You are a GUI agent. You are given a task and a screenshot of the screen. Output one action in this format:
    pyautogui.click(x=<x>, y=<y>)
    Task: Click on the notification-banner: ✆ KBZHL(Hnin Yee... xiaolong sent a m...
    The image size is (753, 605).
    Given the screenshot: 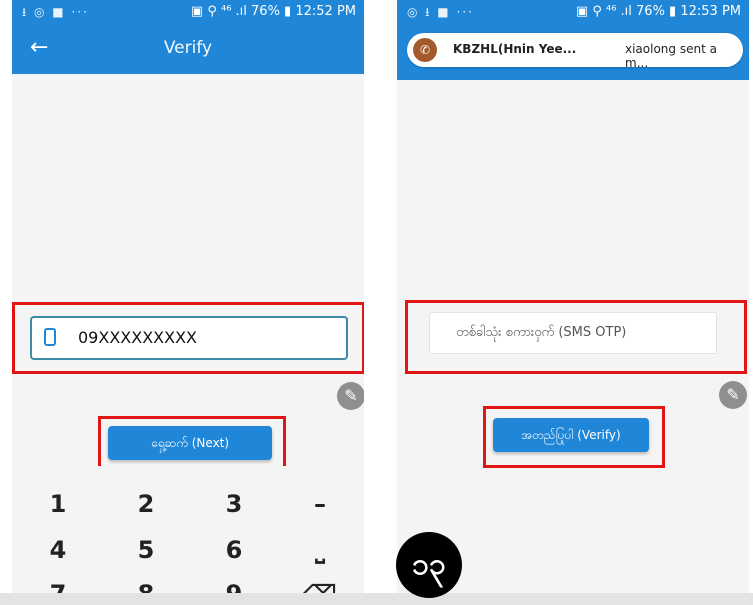 What is the action you would take?
    pyautogui.click(x=575, y=51)
    